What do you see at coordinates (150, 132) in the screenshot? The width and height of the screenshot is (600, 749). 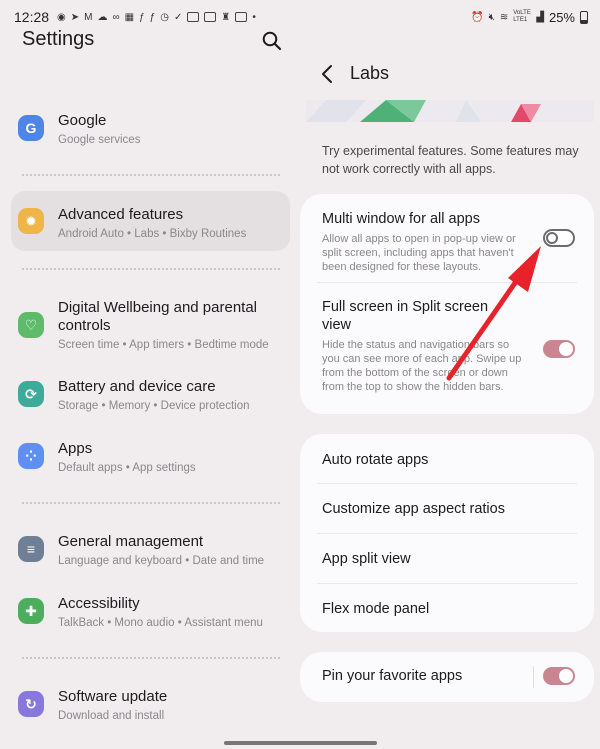 I see `settings-item-google: G Google Google services` at bounding box center [150, 132].